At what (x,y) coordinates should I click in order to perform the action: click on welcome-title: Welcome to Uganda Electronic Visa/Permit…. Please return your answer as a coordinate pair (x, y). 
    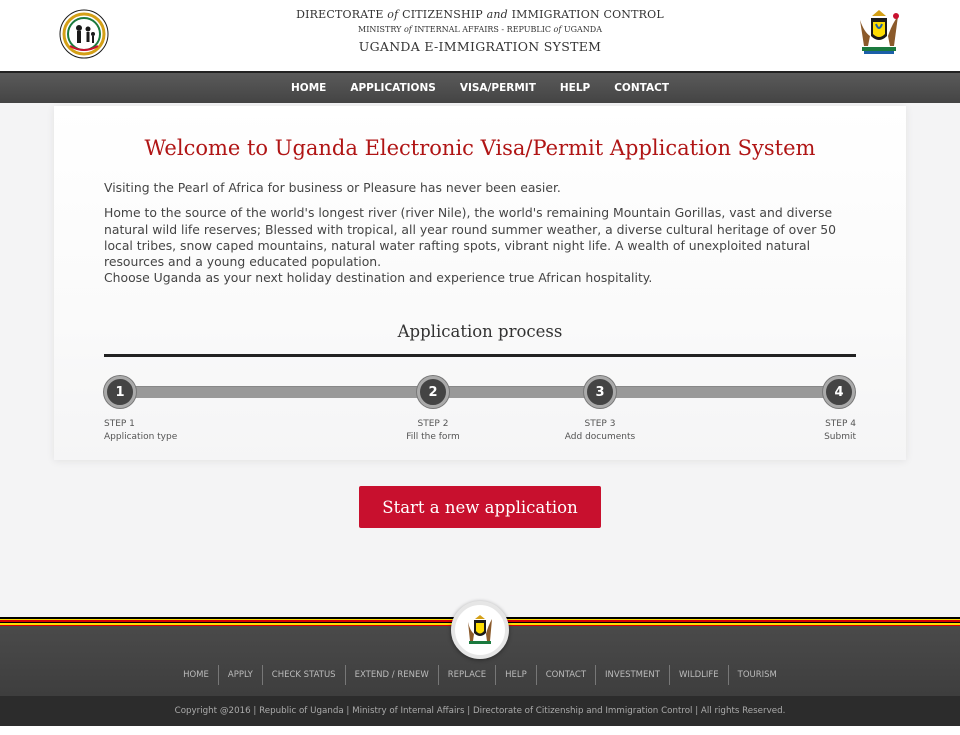
    Looking at the image, I should click on (480, 148).